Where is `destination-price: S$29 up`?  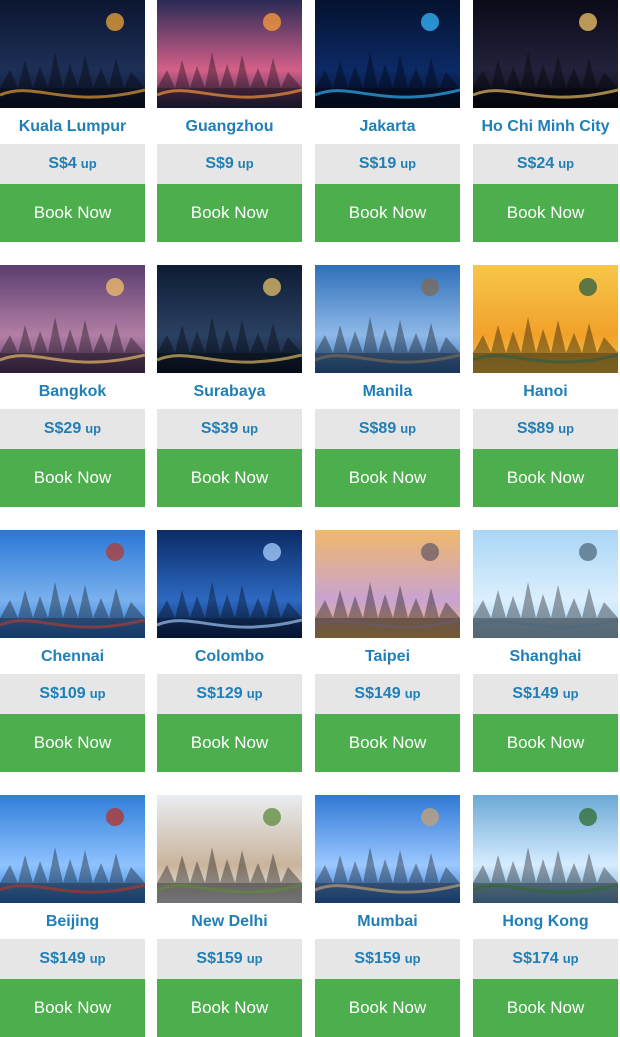 destination-price: S$29 up is located at coordinates (72, 429).